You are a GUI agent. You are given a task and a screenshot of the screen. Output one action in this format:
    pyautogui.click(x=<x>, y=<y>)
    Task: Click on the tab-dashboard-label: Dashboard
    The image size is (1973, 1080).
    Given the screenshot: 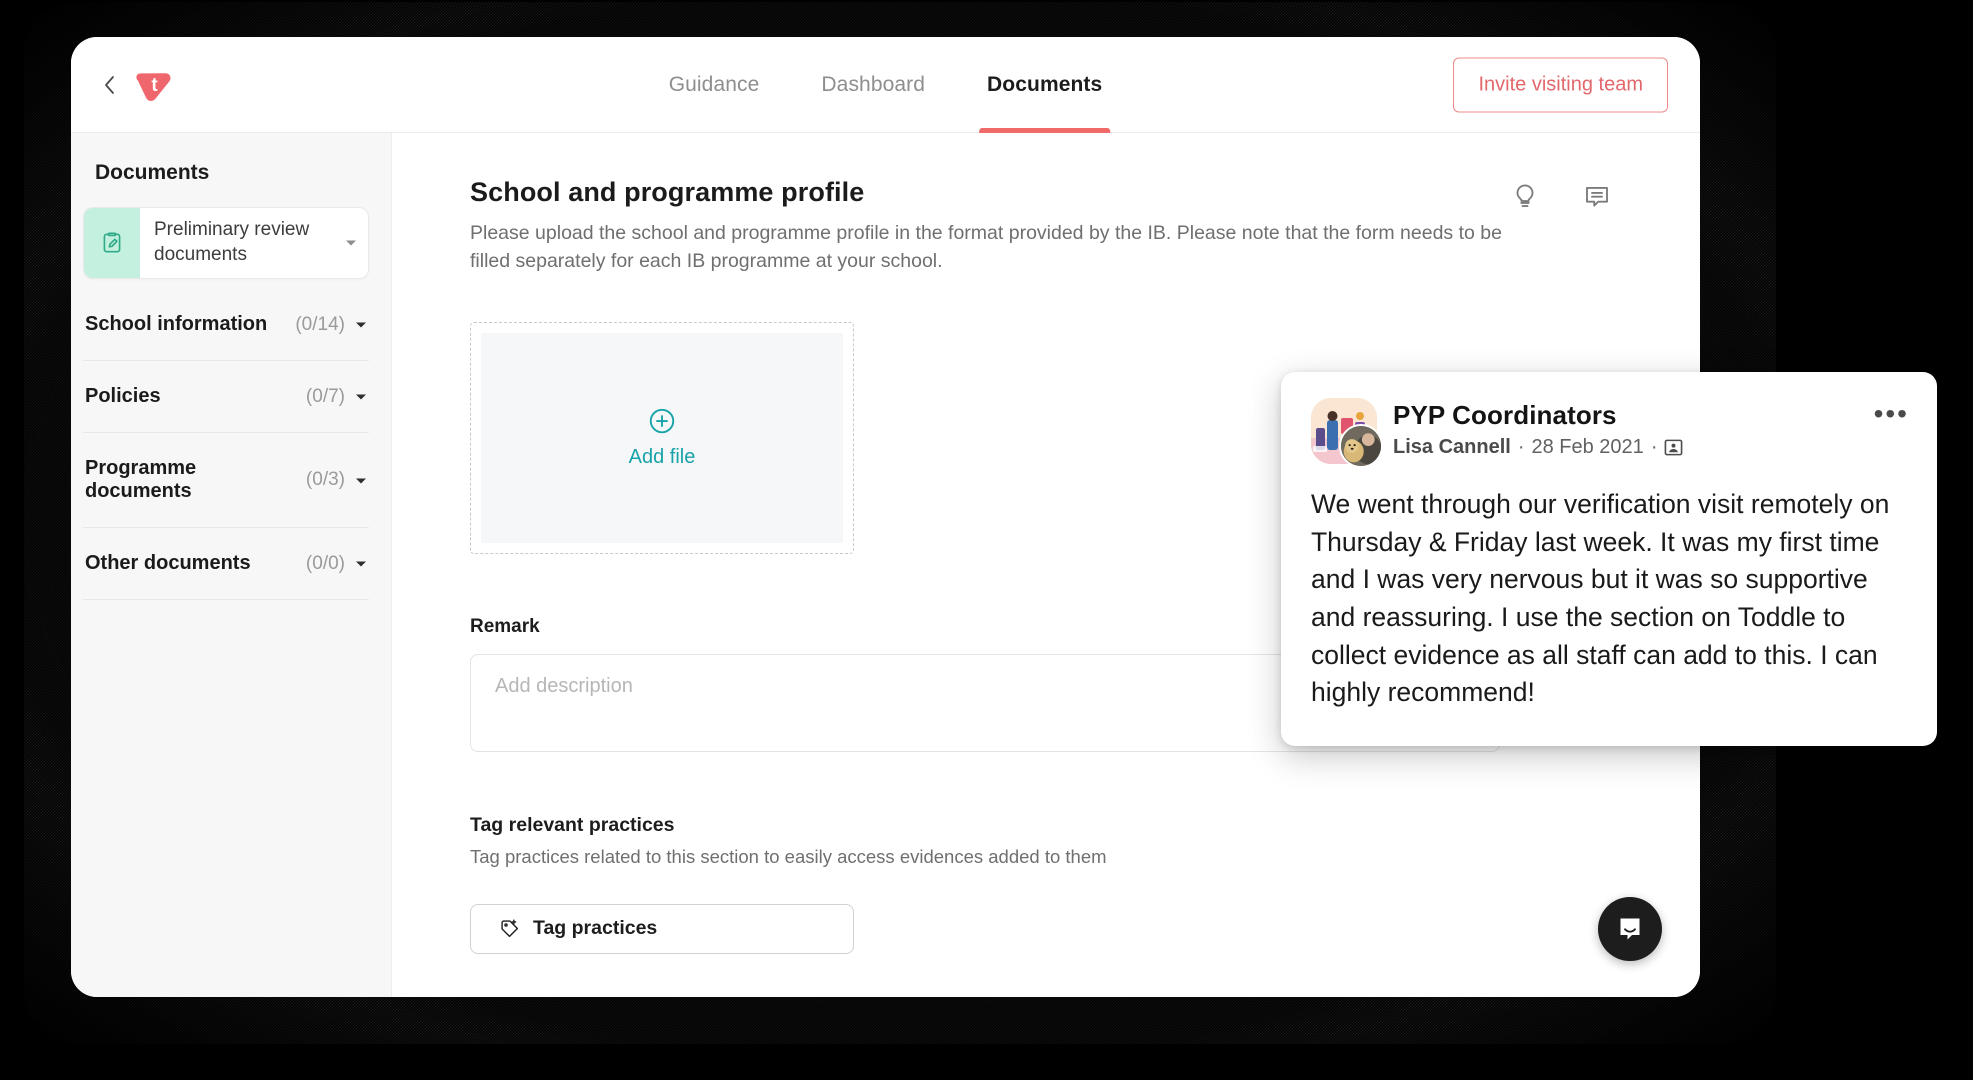 What is the action you would take?
    pyautogui.click(x=873, y=84)
    